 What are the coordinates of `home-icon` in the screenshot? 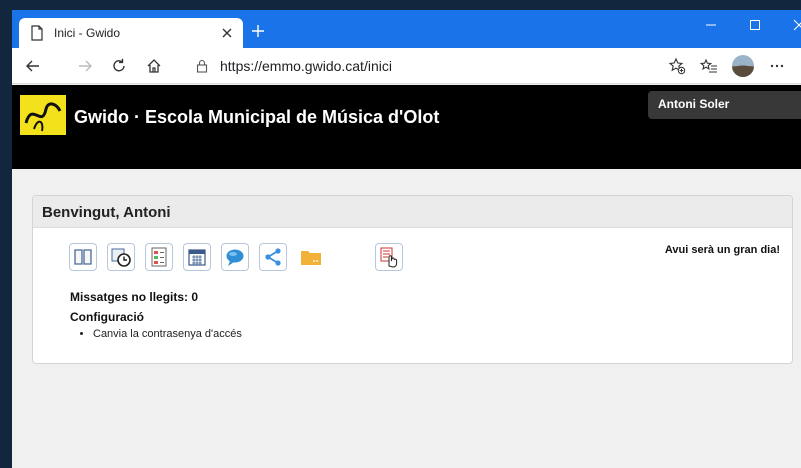 It's located at (154, 66).